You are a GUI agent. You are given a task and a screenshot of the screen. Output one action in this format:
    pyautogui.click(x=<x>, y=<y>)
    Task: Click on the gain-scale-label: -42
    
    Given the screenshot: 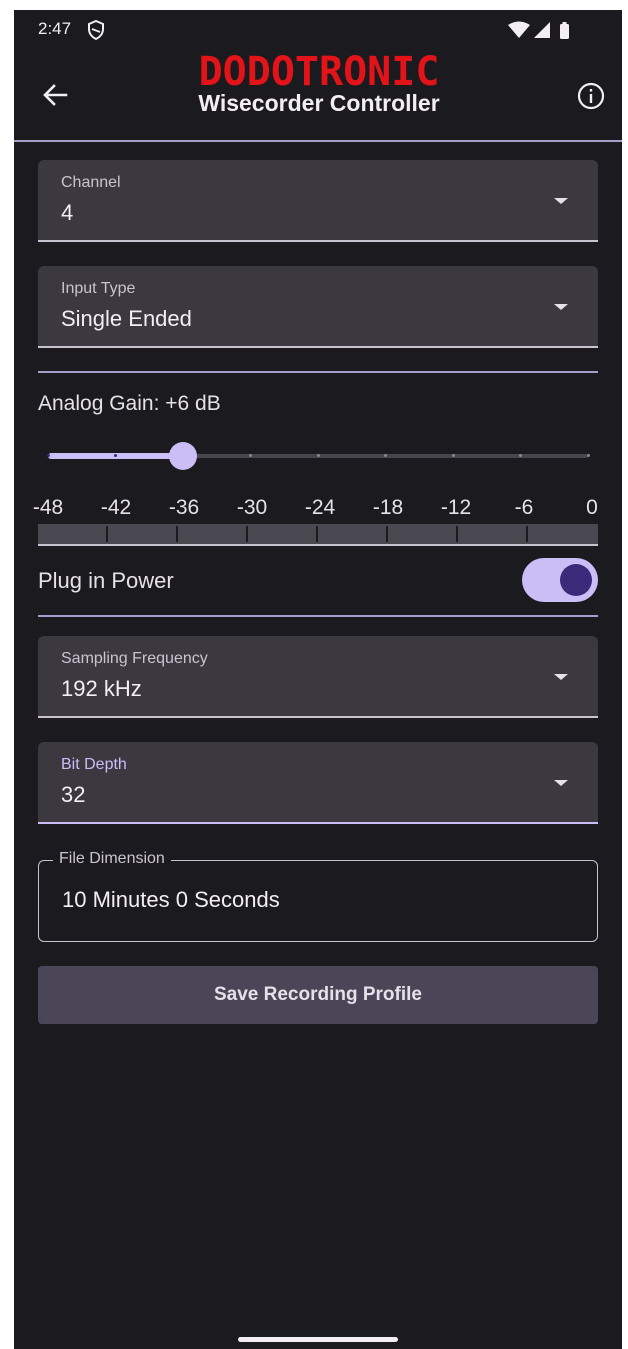 What is the action you would take?
    pyautogui.click(x=116, y=507)
    